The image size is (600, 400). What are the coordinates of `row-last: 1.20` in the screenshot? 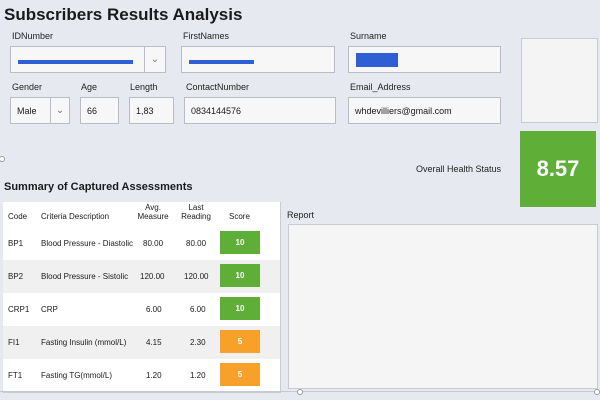 It's located at (198, 375).